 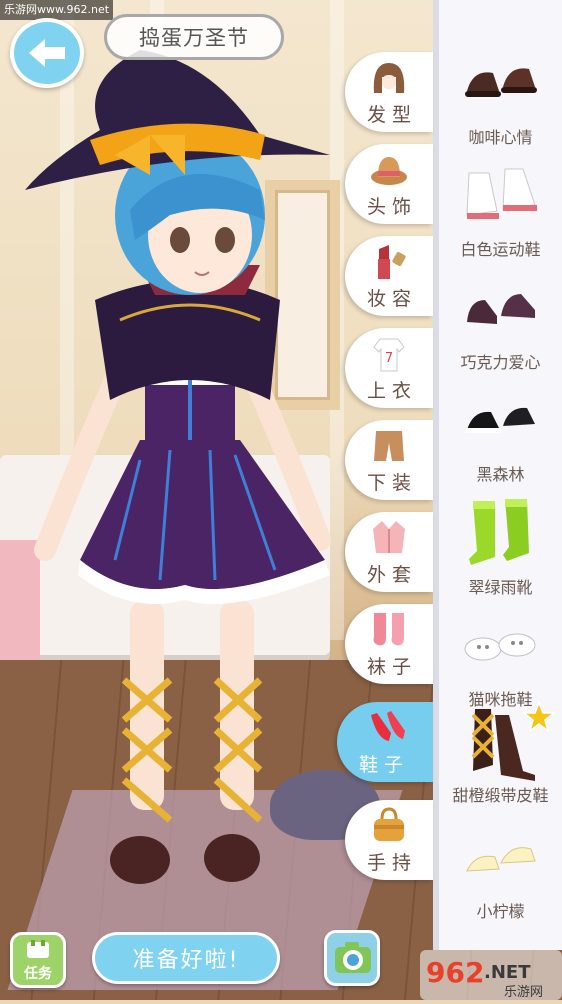 What do you see at coordinates (507, 972) in the screenshot?
I see `watermark-logo-suffix: .NET` at bounding box center [507, 972].